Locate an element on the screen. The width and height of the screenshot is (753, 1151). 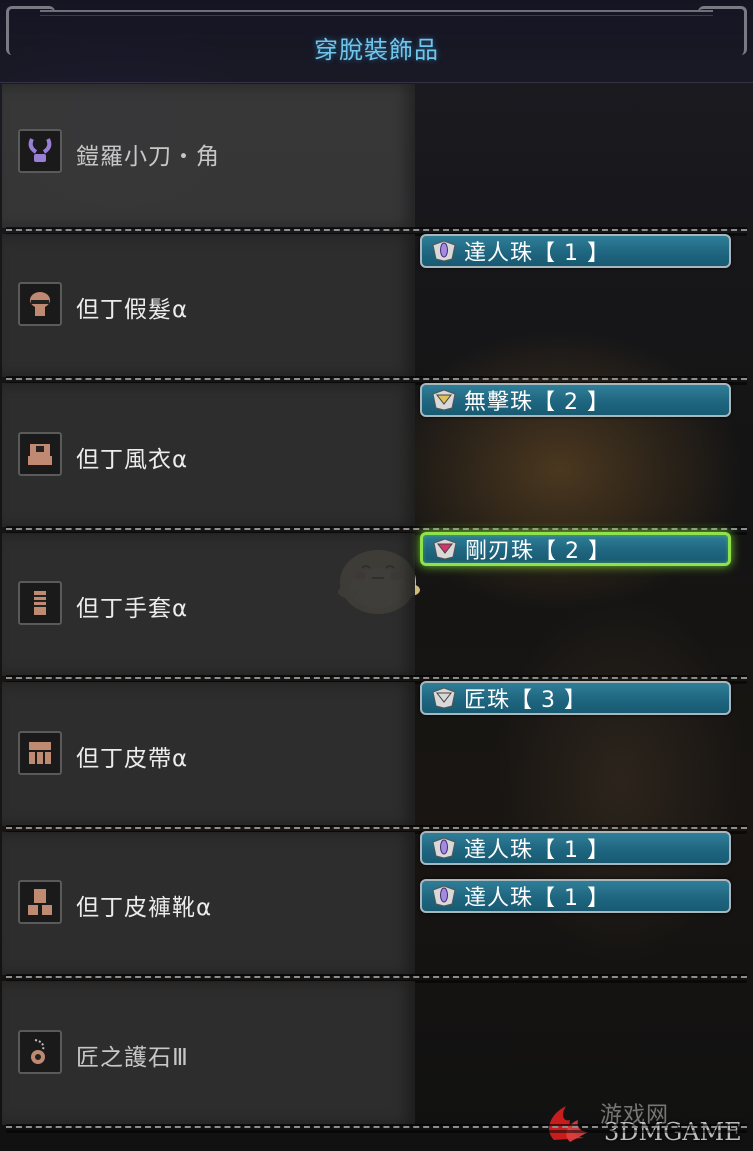
decoration-slot: 匠珠【 3 】 is located at coordinates (575, 698).